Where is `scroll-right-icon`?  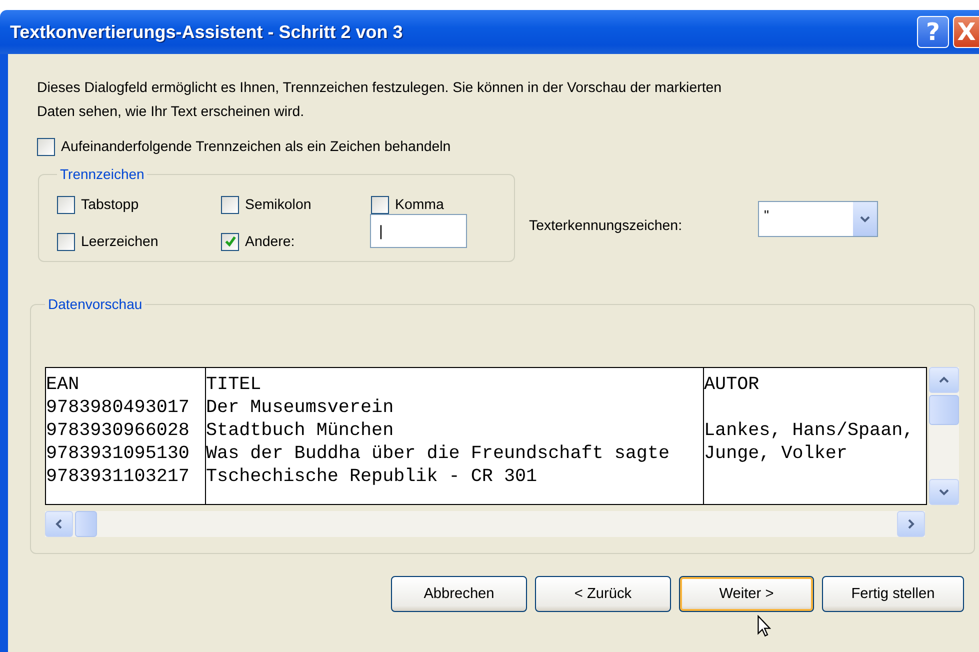
scroll-right-icon is located at coordinates (911, 524).